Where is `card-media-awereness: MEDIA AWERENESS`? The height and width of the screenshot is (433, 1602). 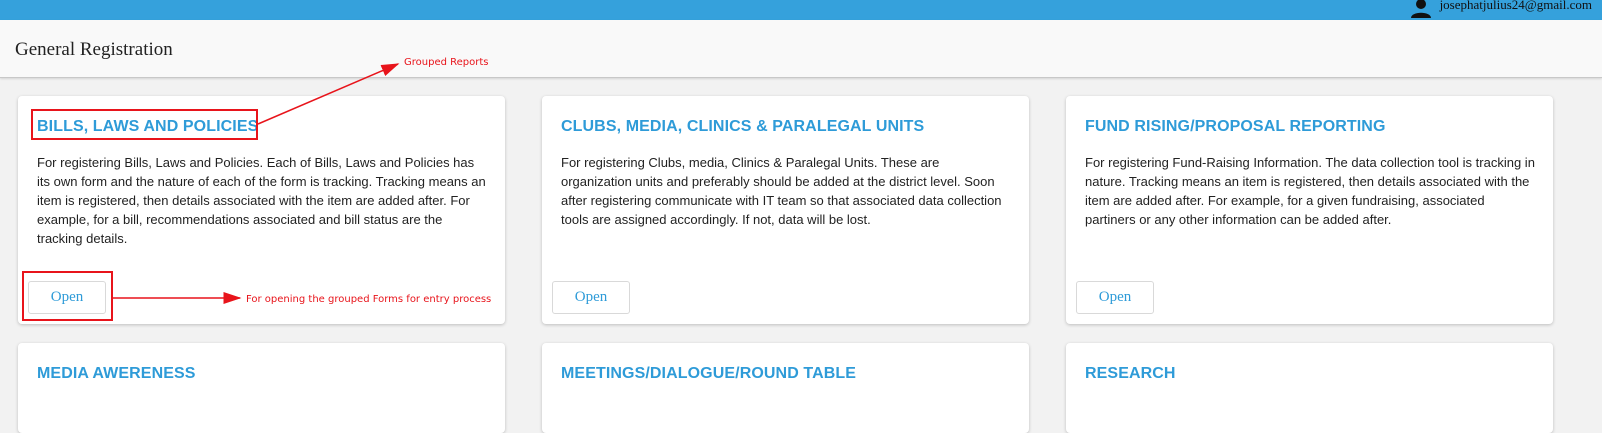 card-media-awereness: MEDIA AWERENESS is located at coordinates (261, 388).